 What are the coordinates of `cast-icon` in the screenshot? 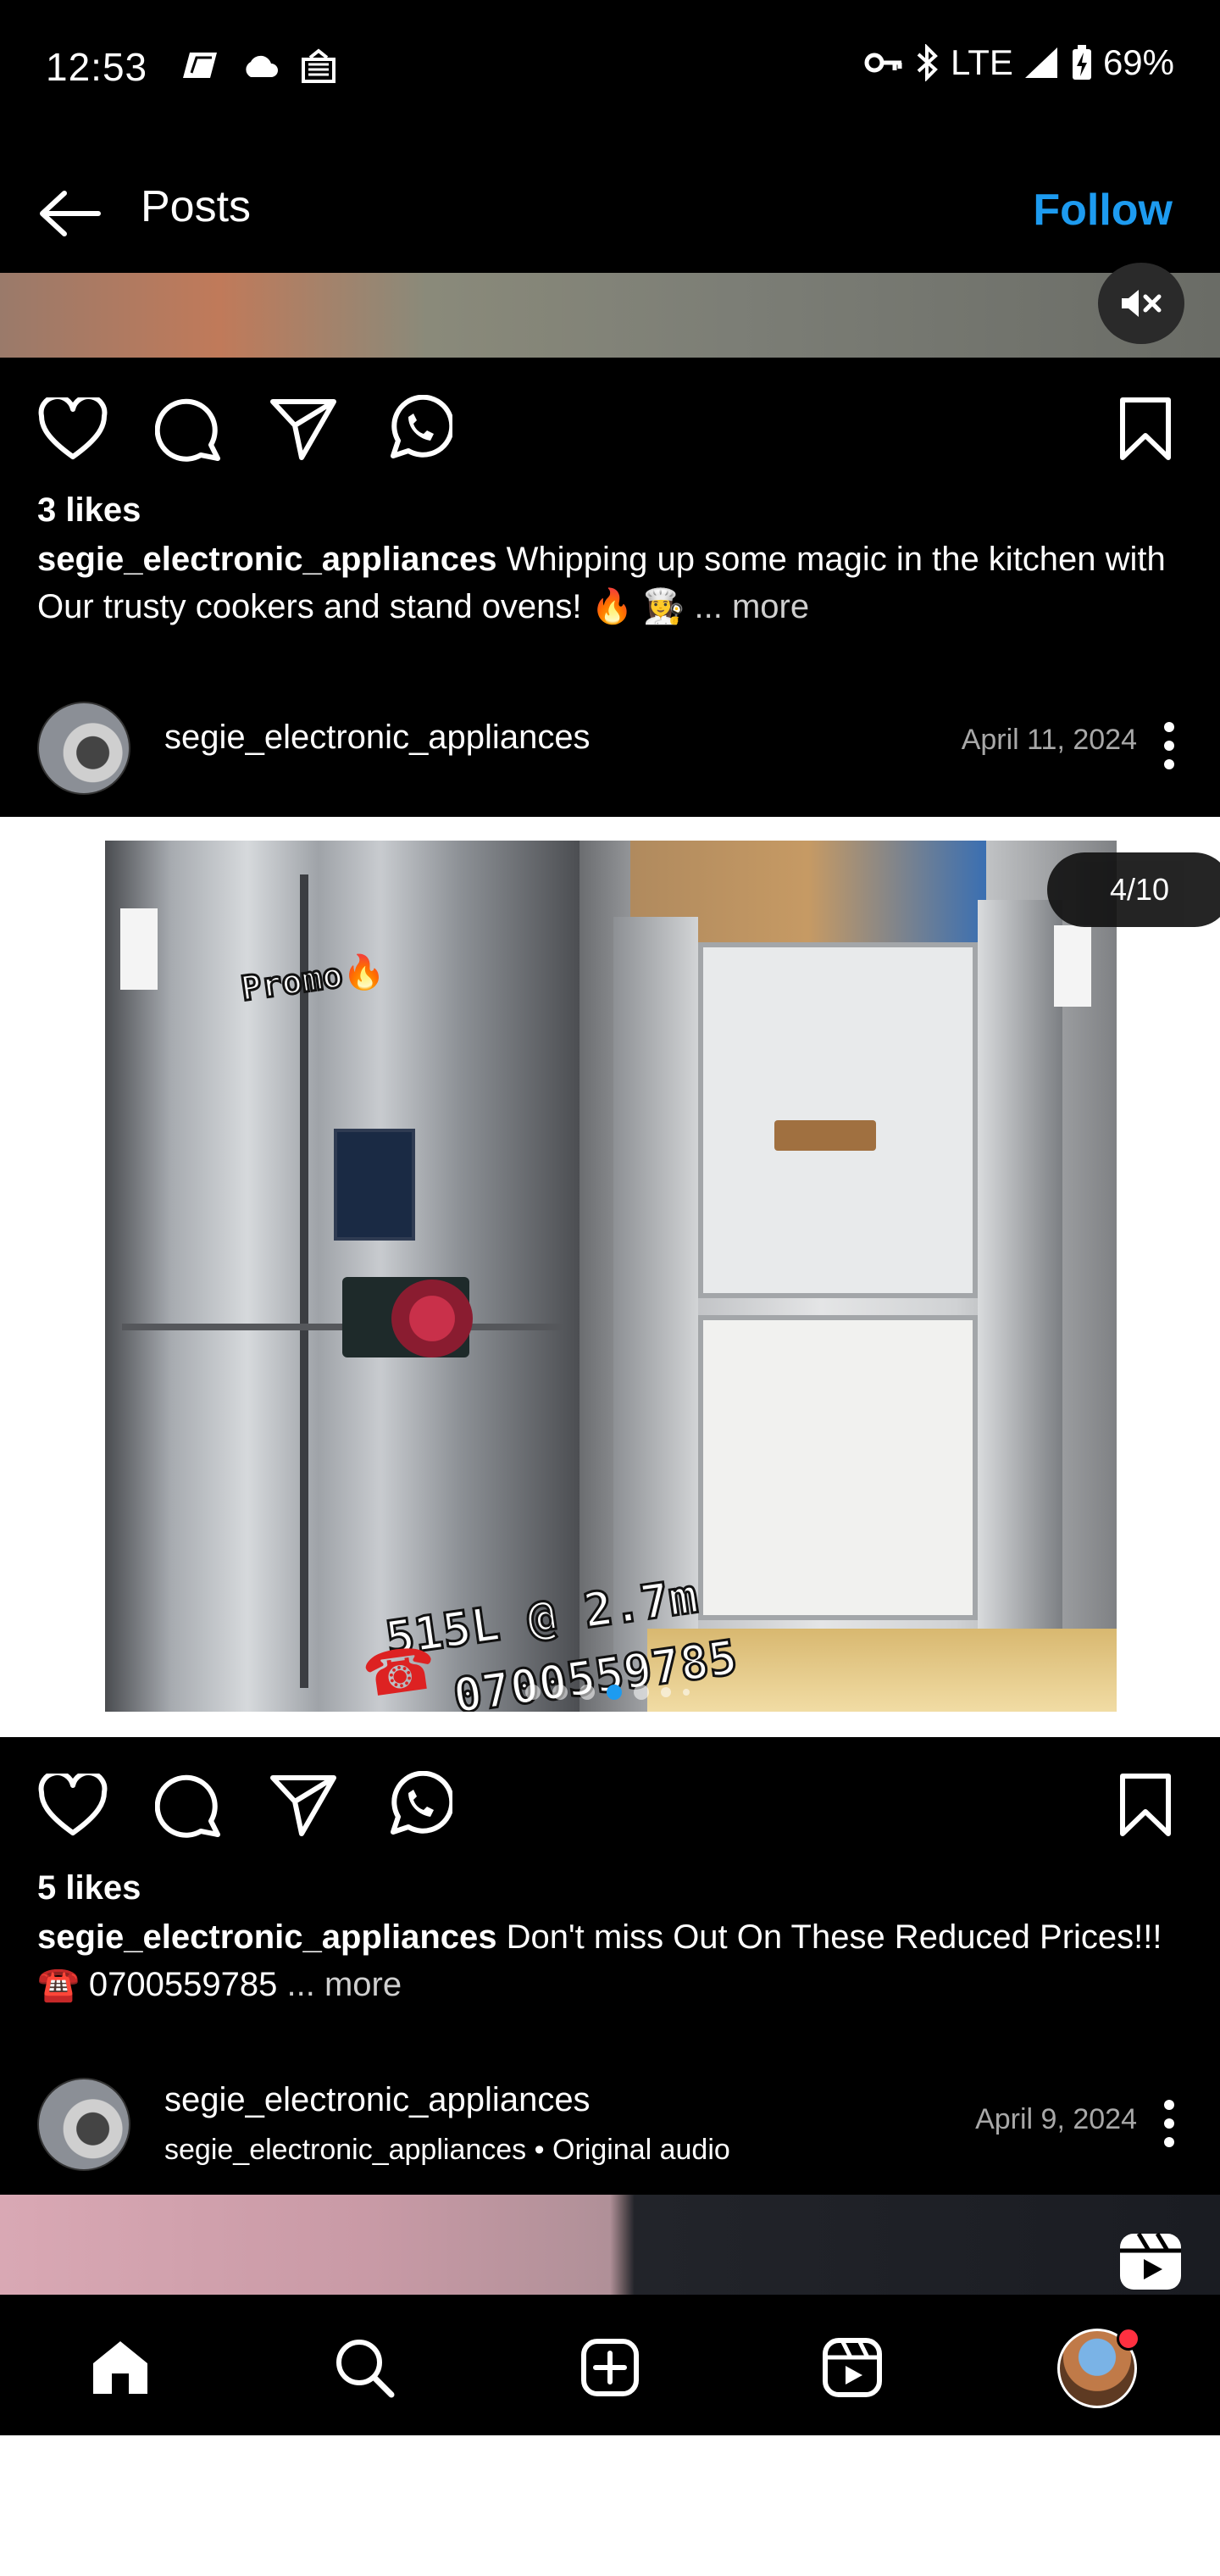 It's located at (319, 65).